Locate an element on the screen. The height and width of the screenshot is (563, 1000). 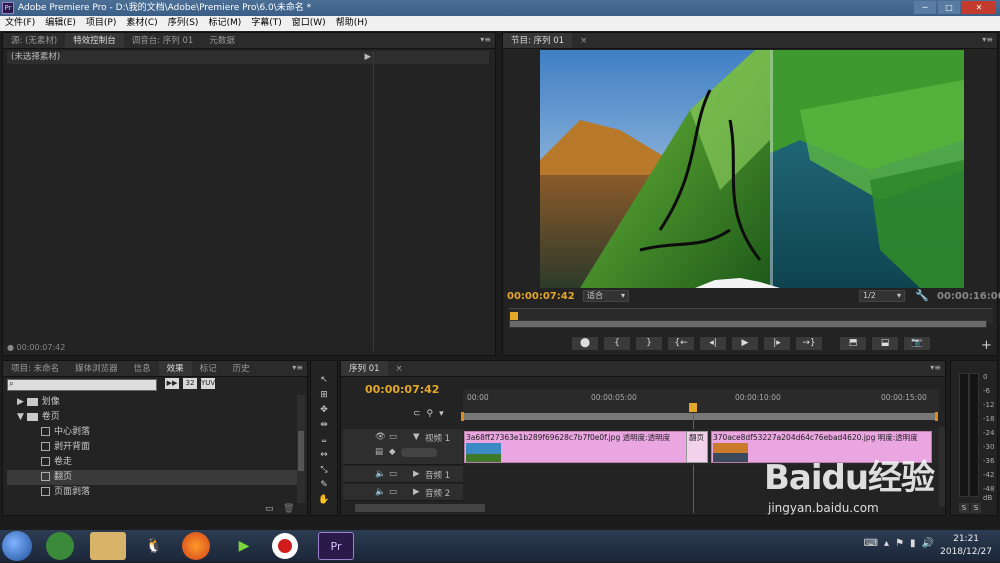
link-icon: ⚲ is located at coordinates (430, 414).